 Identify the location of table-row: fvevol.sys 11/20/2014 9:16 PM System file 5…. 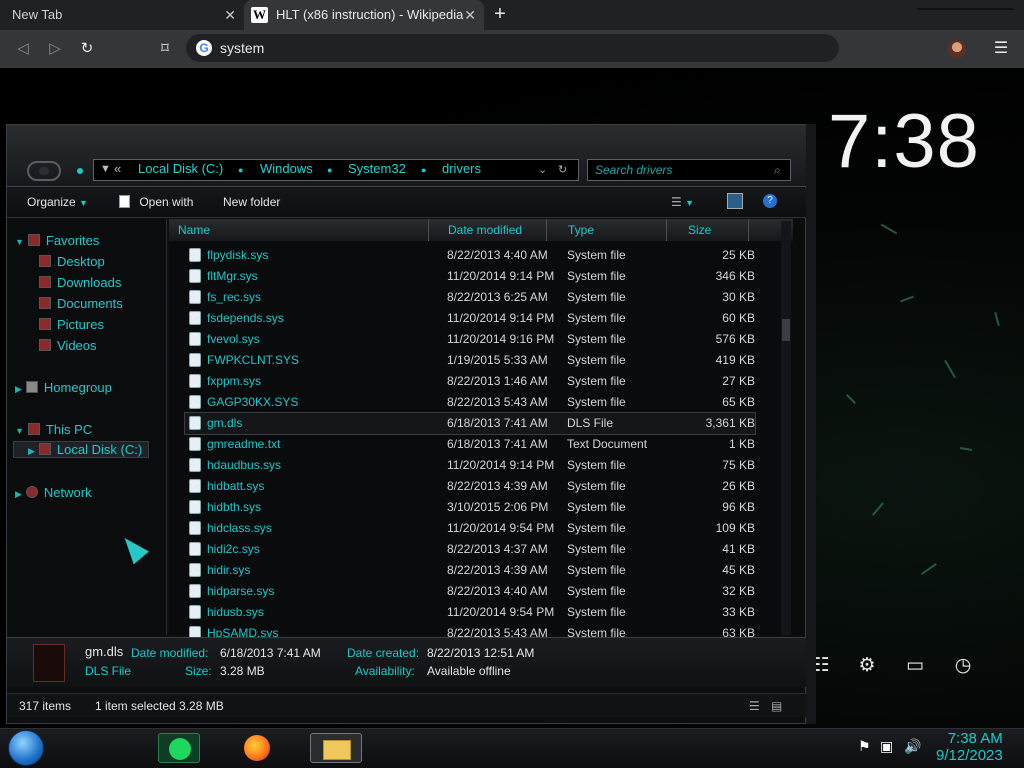
(470, 339).